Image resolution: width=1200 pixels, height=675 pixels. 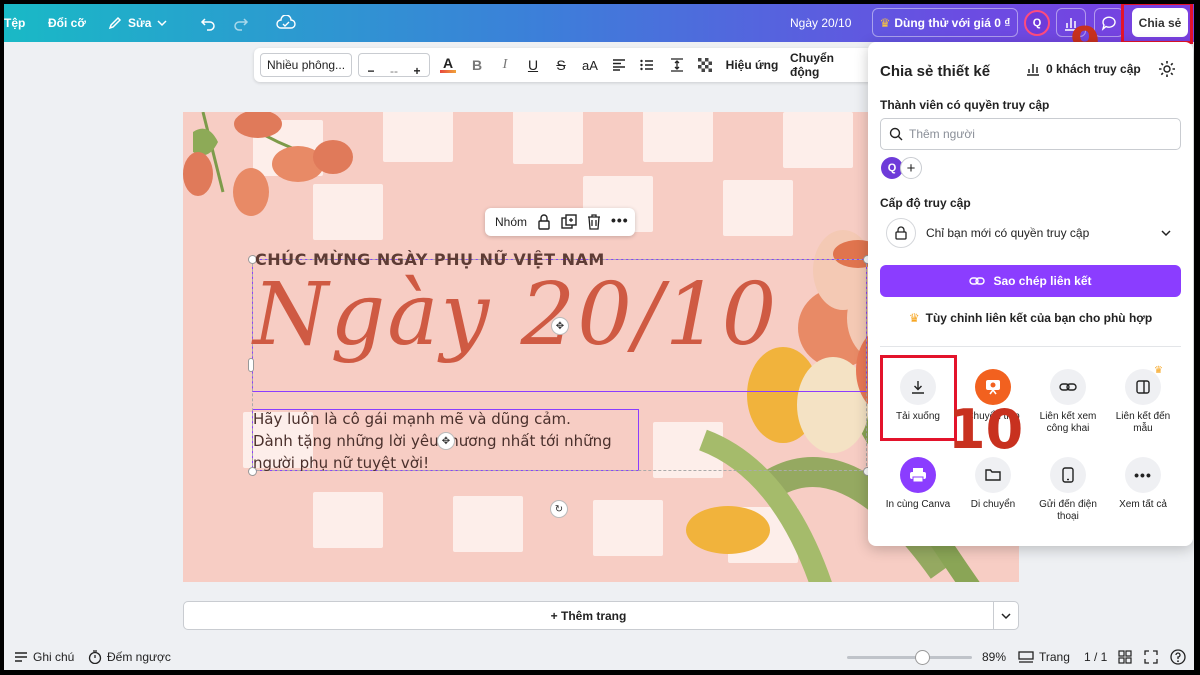 What do you see at coordinates (44, 657) in the screenshot?
I see `notes-button: Ghi chú` at bounding box center [44, 657].